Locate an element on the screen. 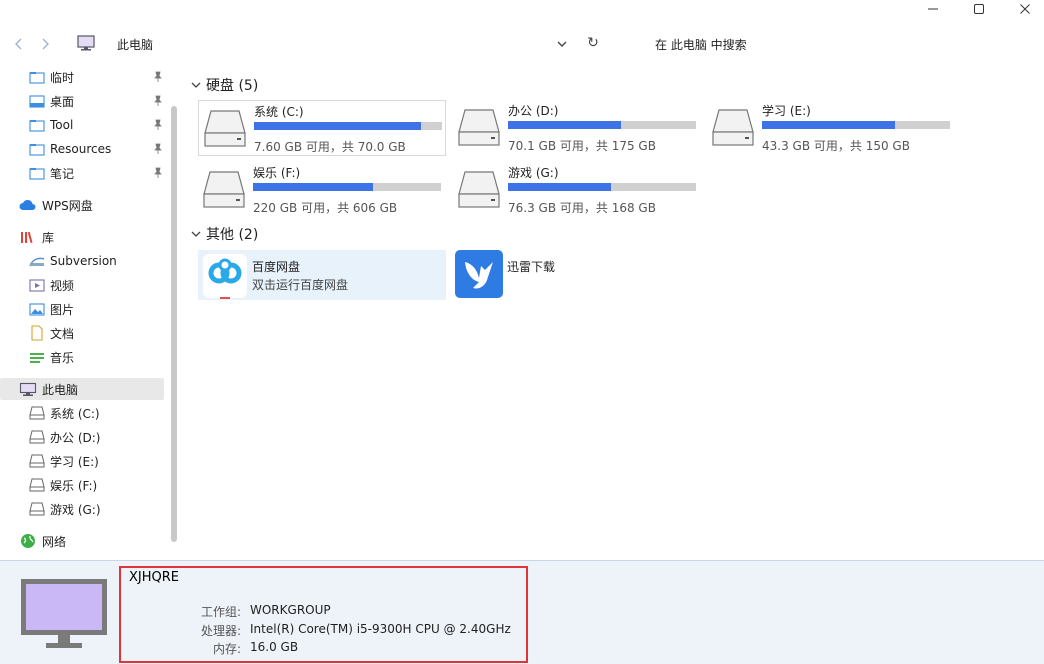  forward-button is located at coordinates (45, 44).